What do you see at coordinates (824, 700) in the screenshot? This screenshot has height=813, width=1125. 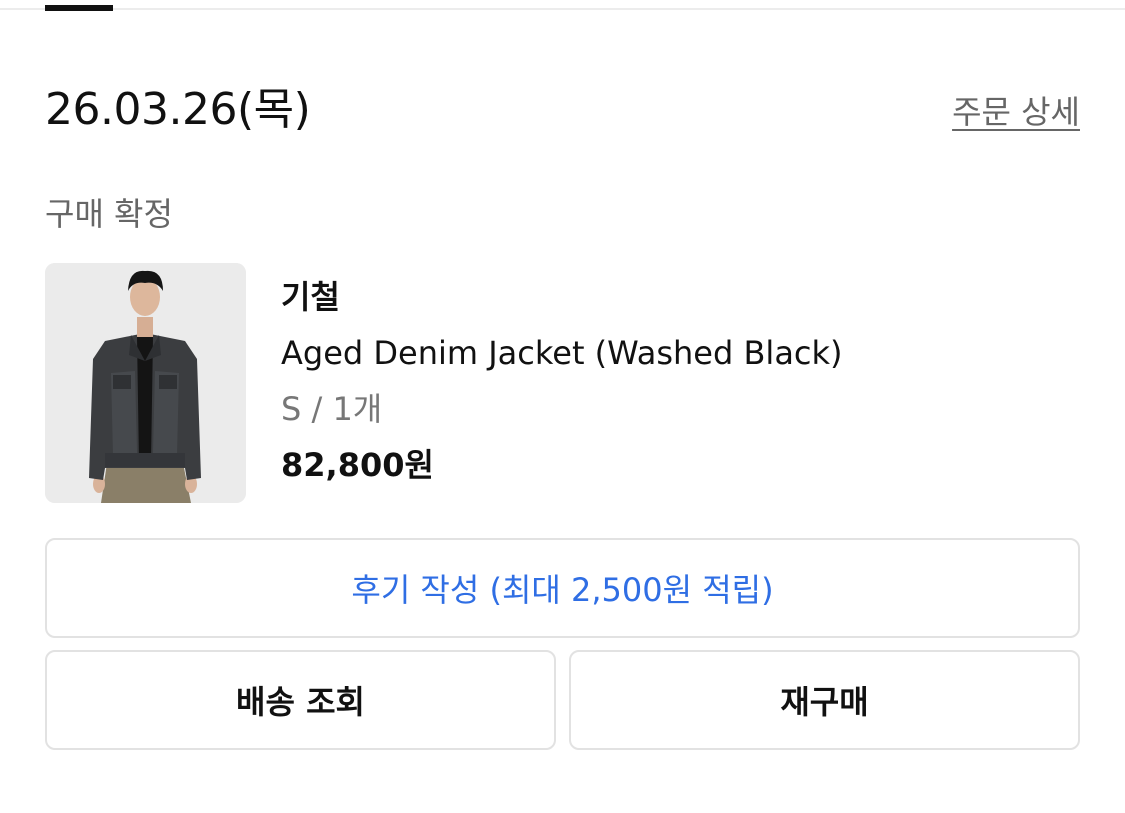 I see `rebuy-button: 재구매` at bounding box center [824, 700].